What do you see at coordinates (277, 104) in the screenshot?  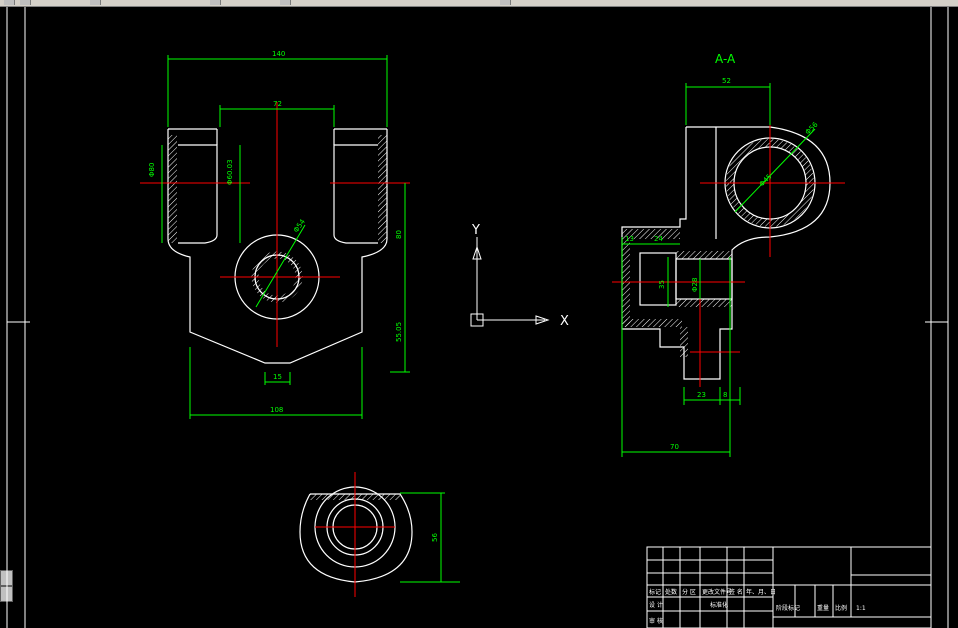 I see `dim-inner: 72` at bounding box center [277, 104].